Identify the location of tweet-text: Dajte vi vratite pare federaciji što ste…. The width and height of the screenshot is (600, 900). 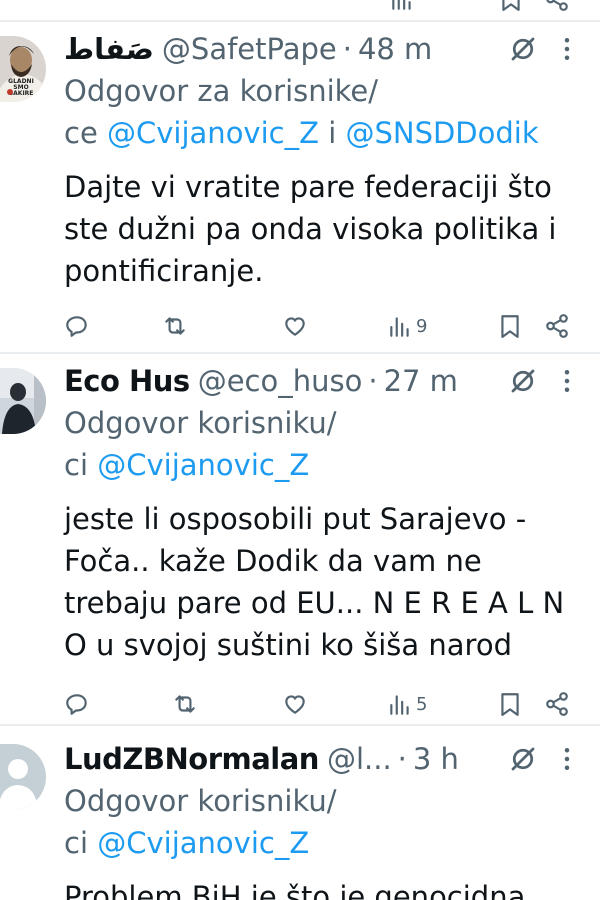
(324, 229).